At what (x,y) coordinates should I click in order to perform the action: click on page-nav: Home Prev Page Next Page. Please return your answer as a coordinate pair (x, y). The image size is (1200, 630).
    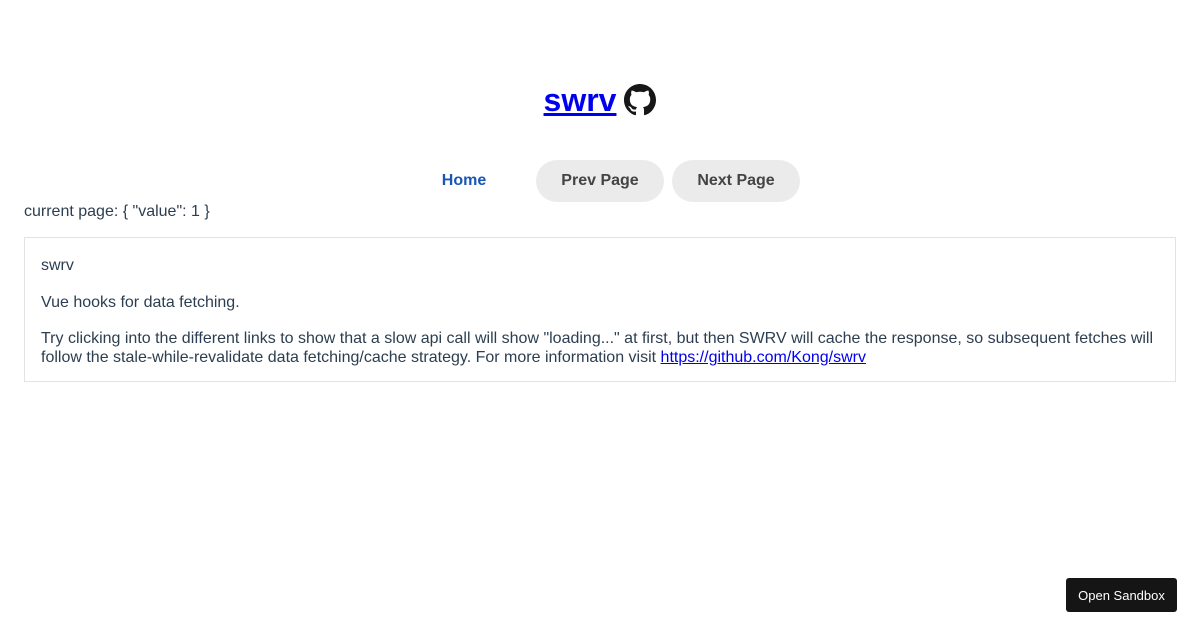
    Looking at the image, I should click on (600, 181).